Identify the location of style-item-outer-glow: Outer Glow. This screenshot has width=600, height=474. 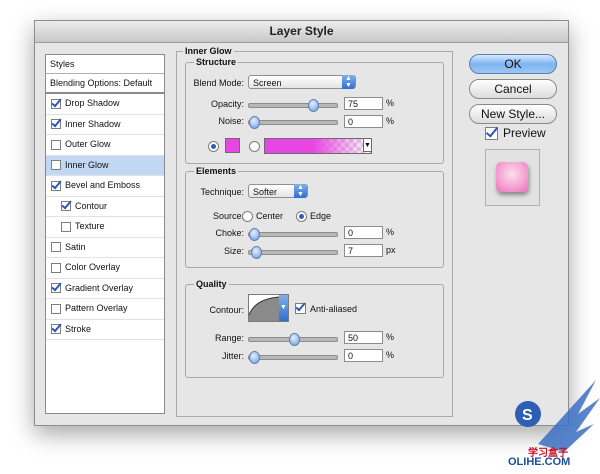
(105, 145).